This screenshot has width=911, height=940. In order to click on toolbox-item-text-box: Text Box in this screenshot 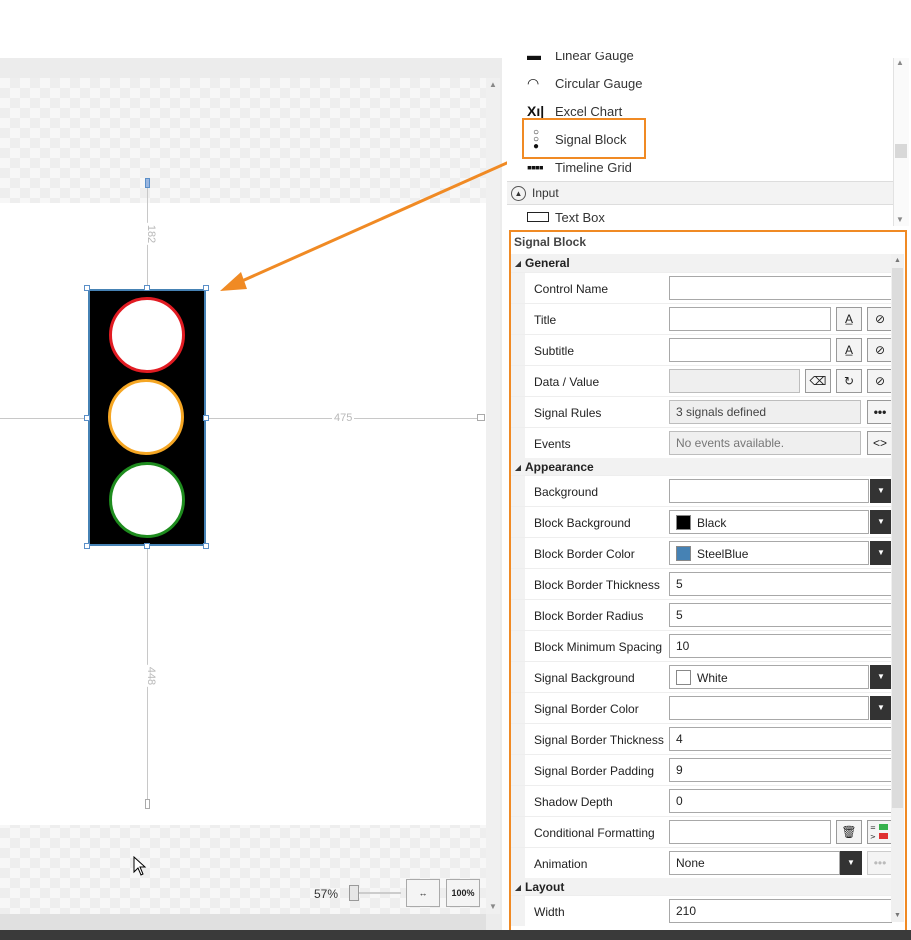, I will do `click(566, 217)`.